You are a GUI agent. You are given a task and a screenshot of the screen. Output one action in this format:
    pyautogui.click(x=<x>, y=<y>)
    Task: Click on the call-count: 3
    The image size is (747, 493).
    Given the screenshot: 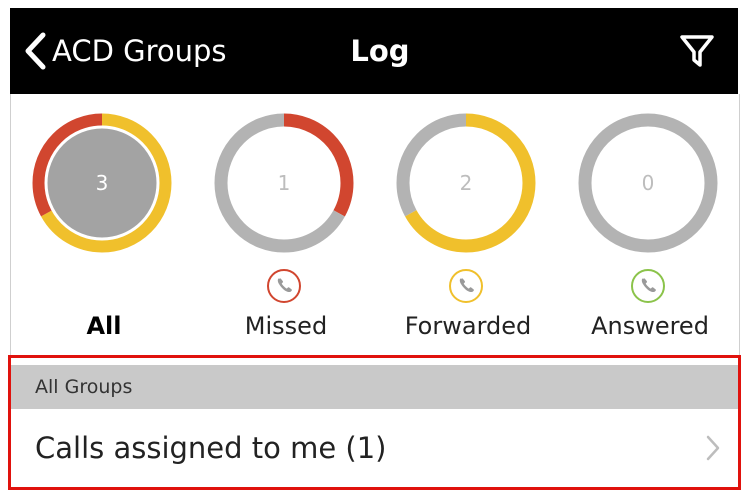 What is the action you would take?
    pyautogui.click(x=102, y=183)
    